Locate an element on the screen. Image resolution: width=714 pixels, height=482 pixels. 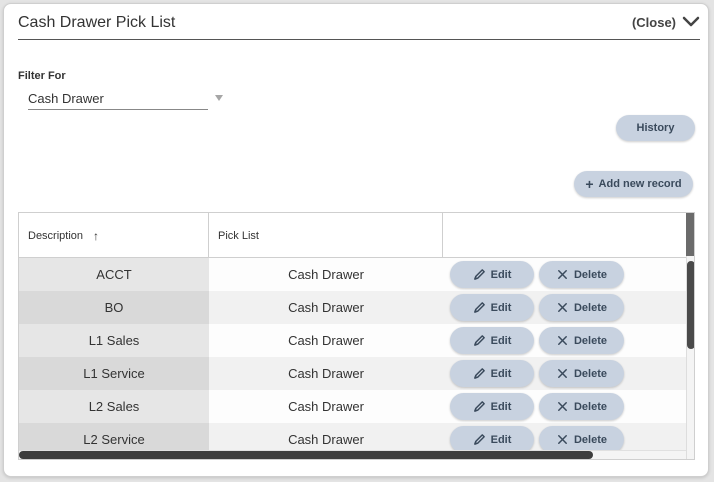
filter-label: Filter For is located at coordinates (42, 76).